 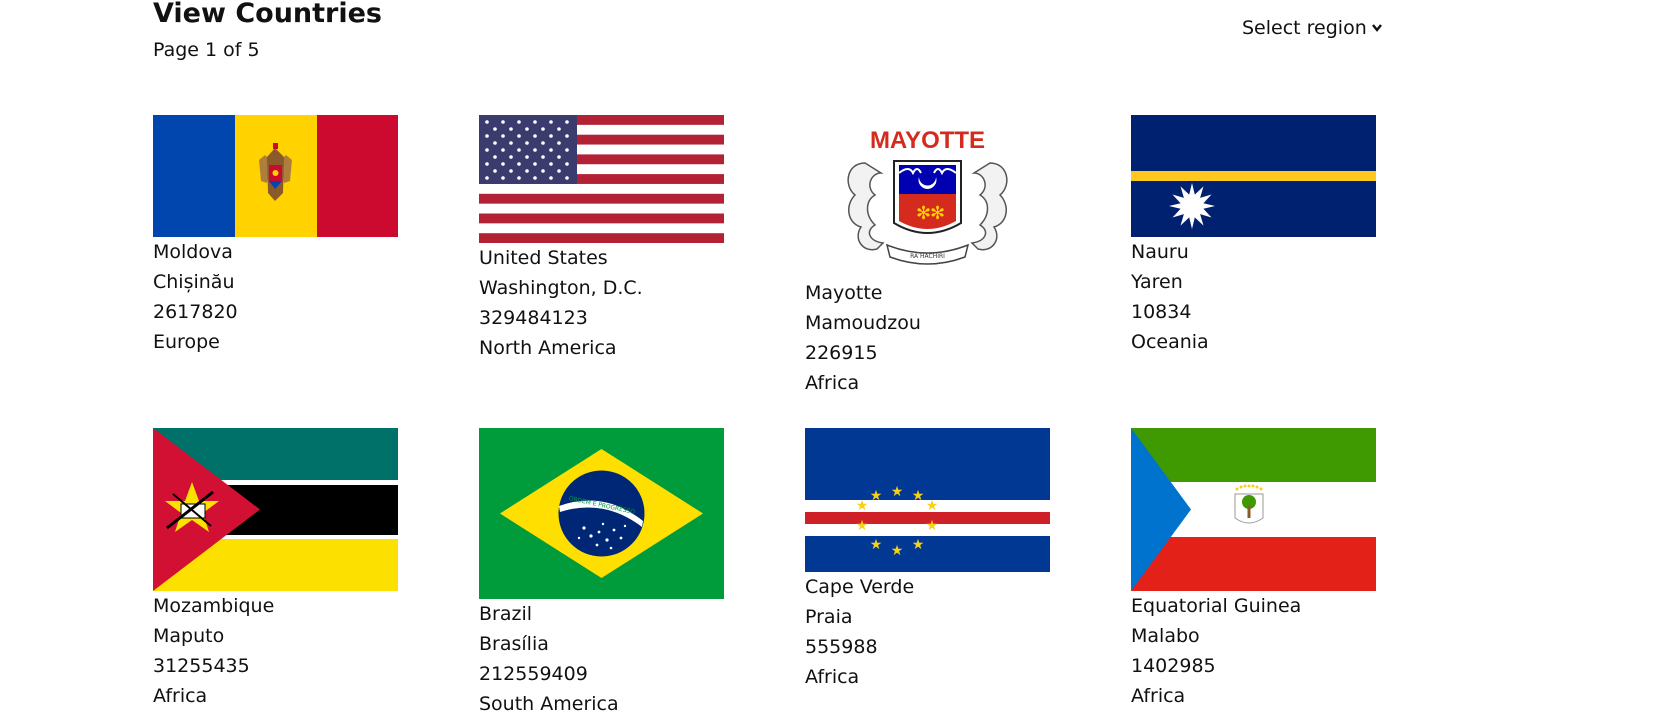 What do you see at coordinates (1253, 509) in the screenshot?
I see `flag-equatorial-guinea-icon` at bounding box center [1253, 509].